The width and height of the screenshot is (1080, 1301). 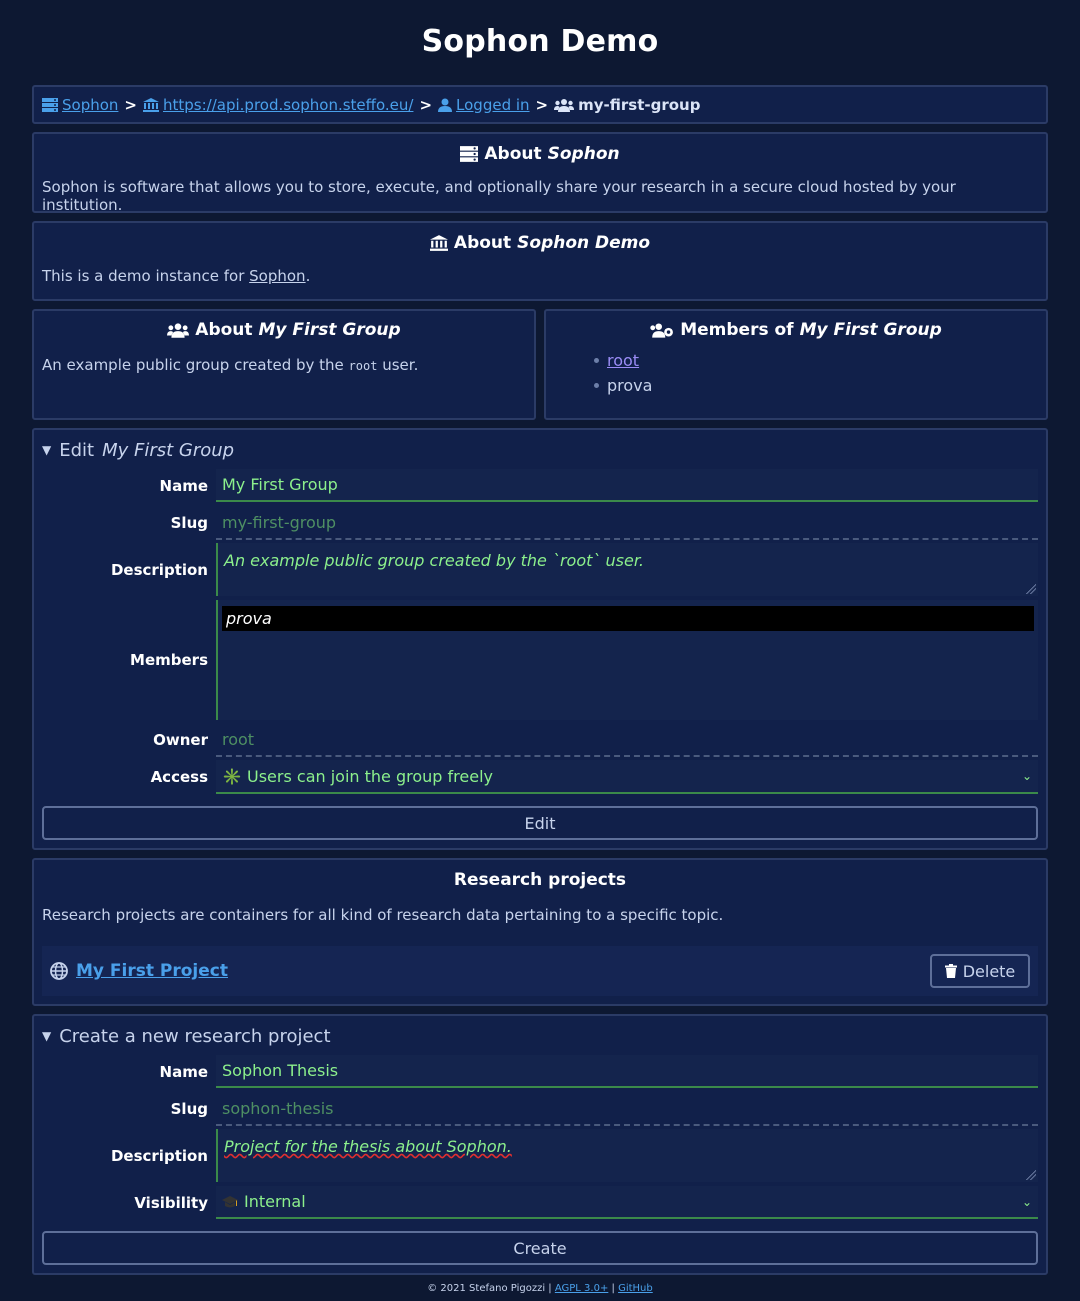 I want to click on members-select: prova, so click(x=627, y=660).